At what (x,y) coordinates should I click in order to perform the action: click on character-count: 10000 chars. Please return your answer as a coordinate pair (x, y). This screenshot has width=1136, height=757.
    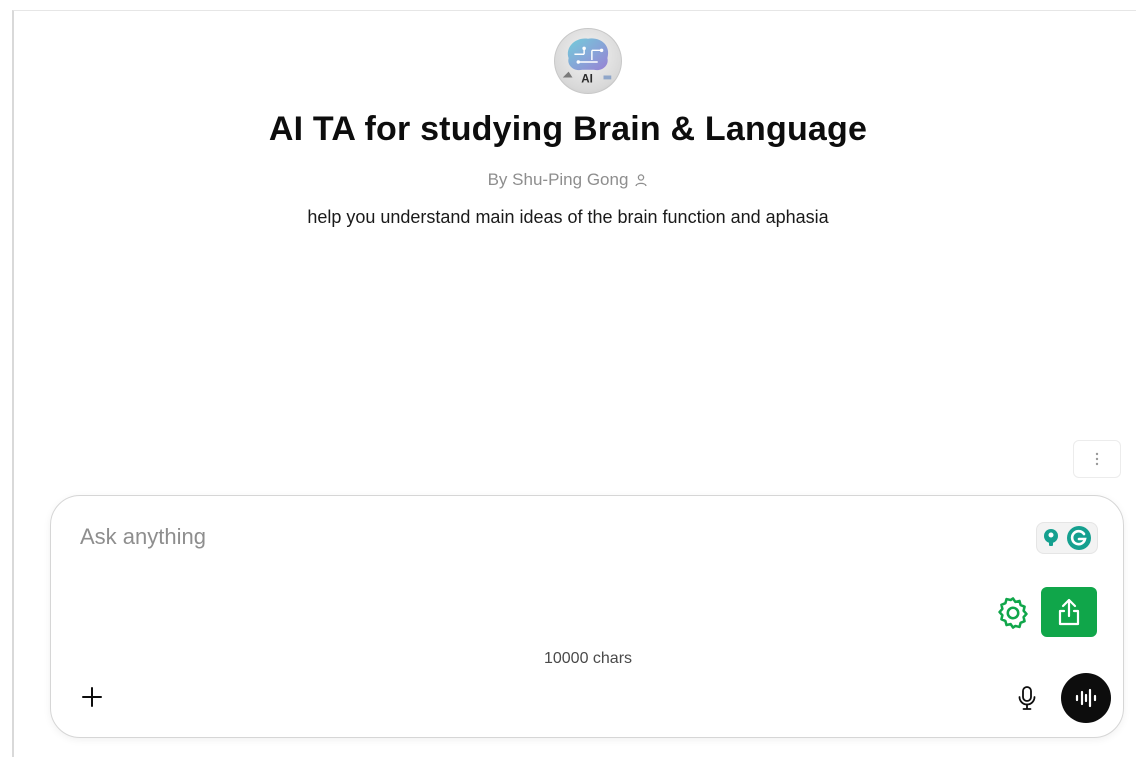
    Looking at the image, I should click on (588, 658).